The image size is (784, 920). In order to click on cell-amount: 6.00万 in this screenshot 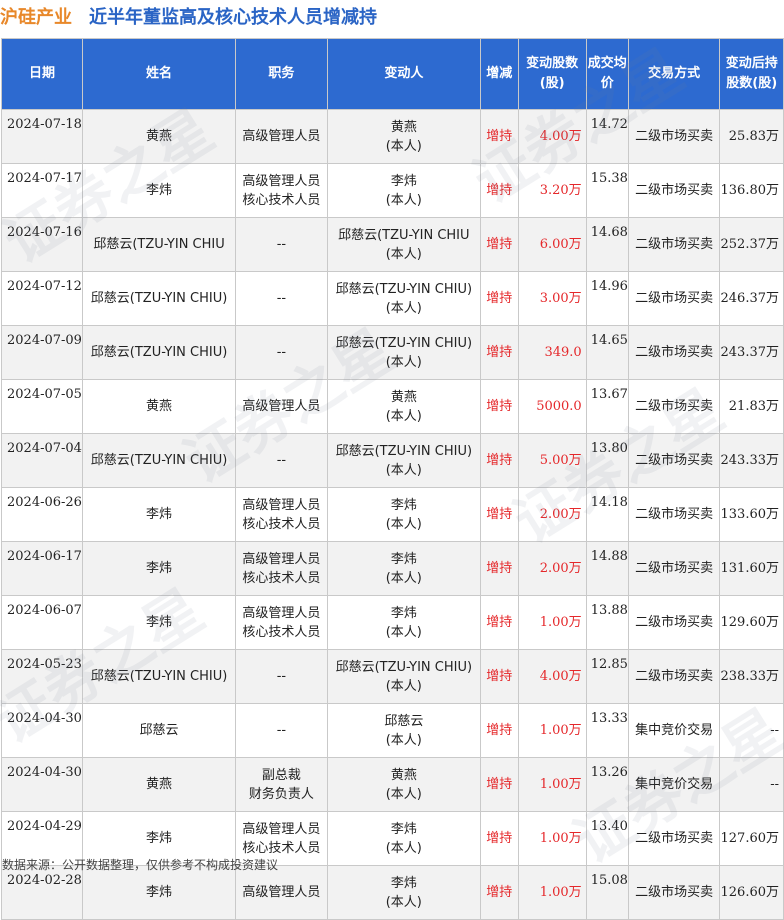, I will do `click(552, 244)`.